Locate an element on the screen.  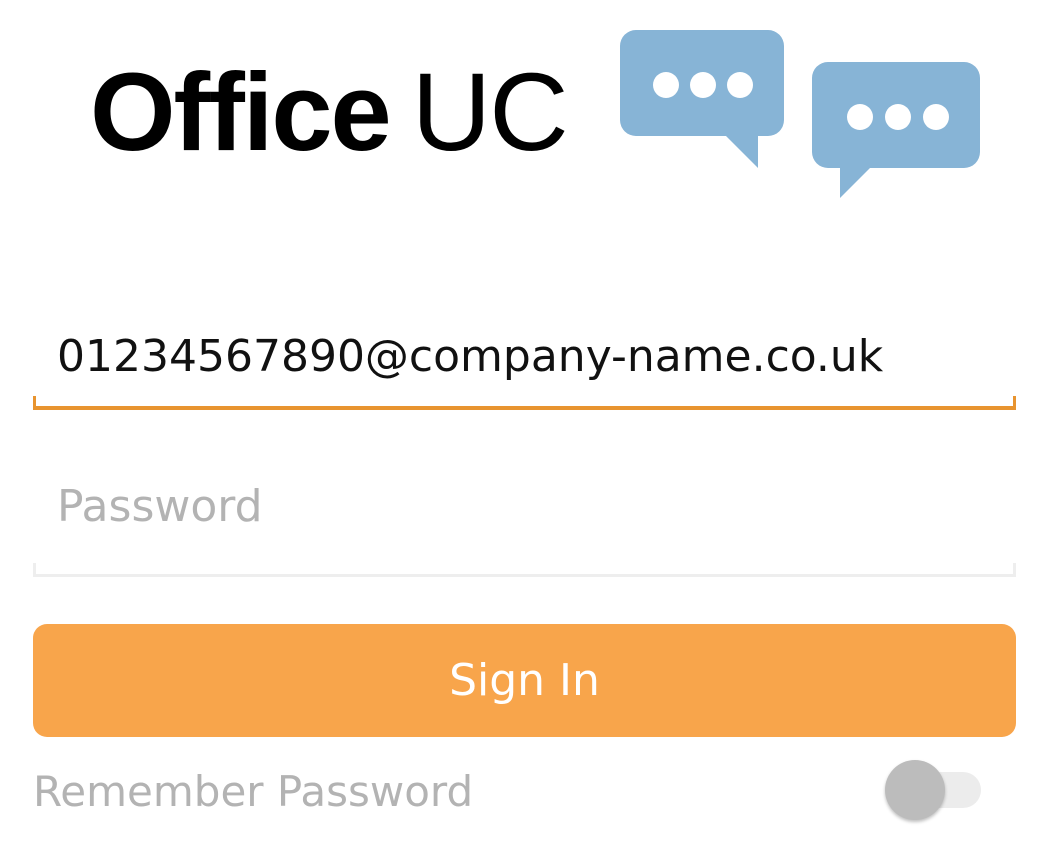
password-field is located at coordinates (524, 516).